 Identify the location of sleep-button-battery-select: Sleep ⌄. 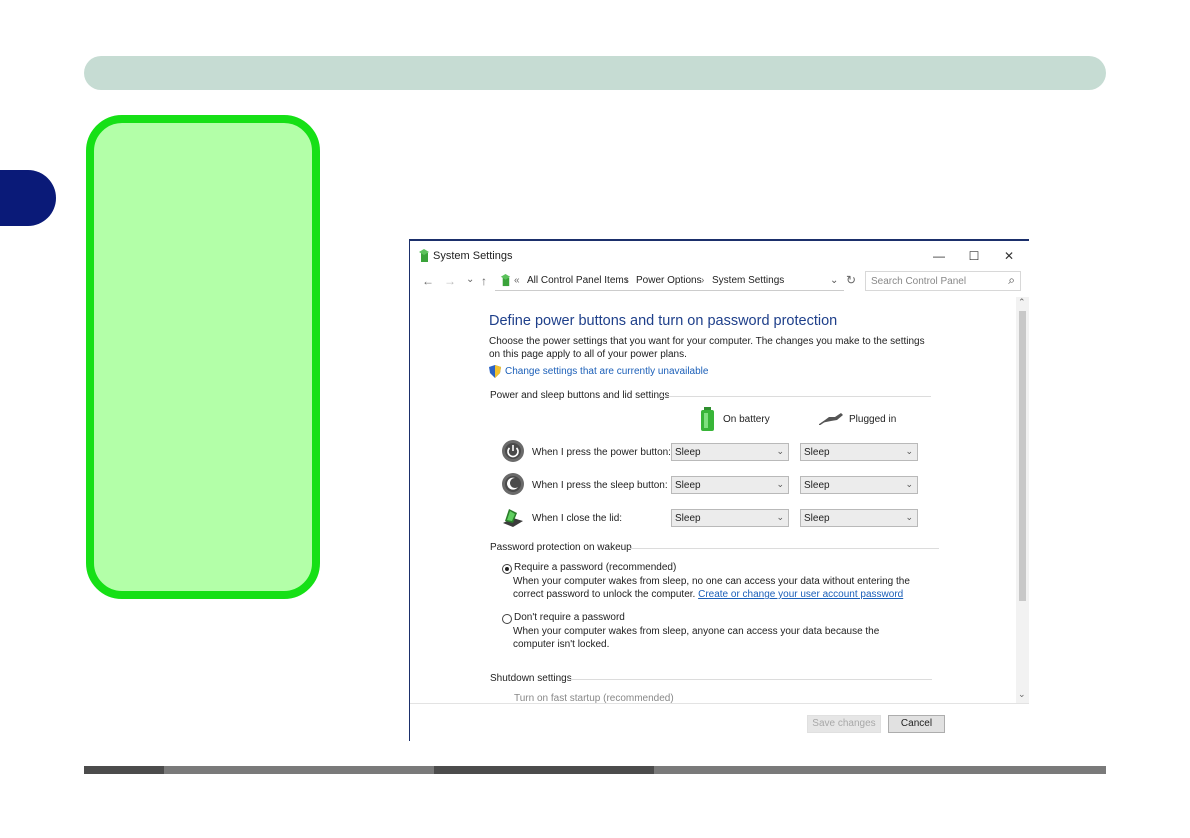
(730, 485).